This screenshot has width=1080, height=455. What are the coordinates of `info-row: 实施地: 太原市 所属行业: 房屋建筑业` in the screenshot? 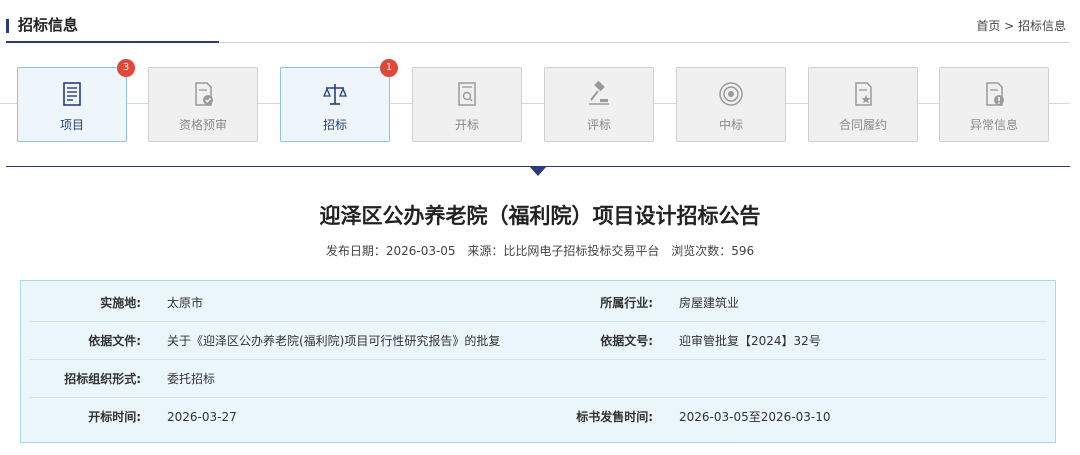 It's located at (538, 303).